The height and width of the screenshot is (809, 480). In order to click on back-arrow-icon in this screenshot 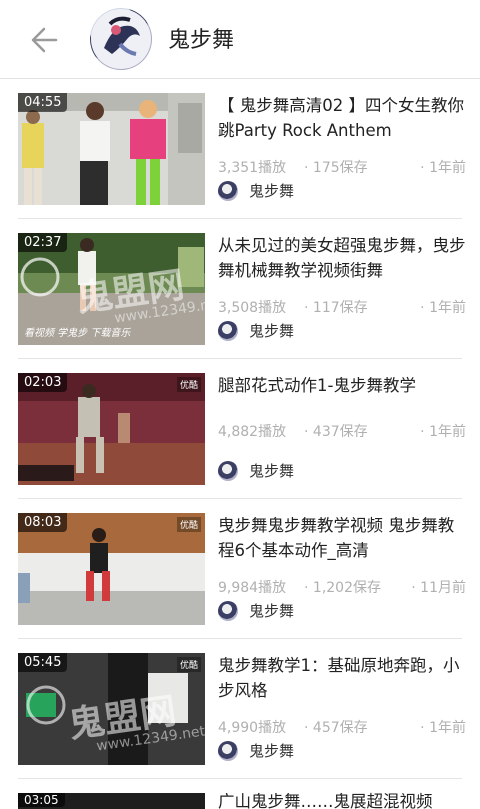, I will do `click(44, 40)`.